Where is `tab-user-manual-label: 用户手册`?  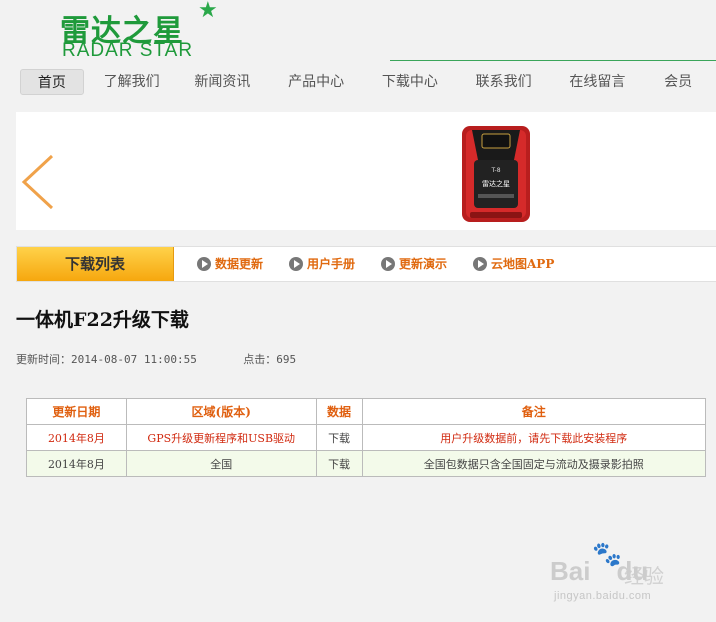 tab-user-manual-label: 用户手册 is located at coordinates (331, 264).